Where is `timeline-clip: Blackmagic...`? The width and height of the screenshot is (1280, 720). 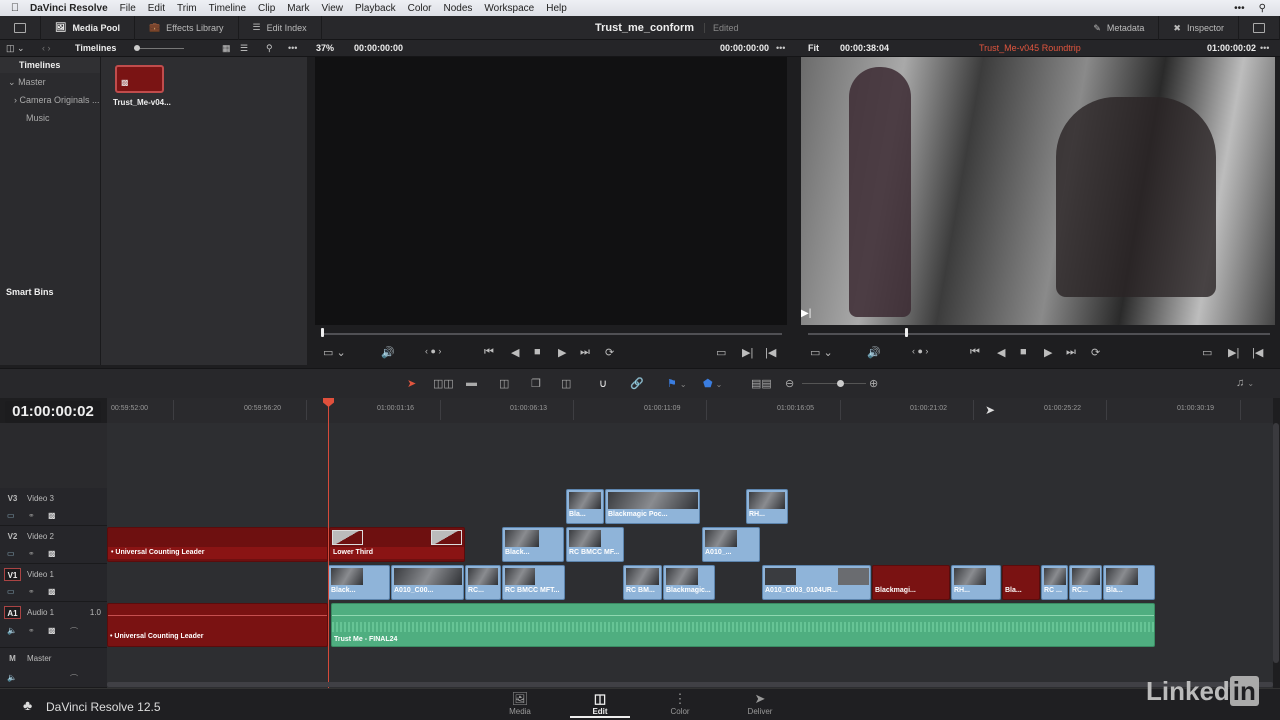 timeline-clip: Blackmagic... is located at coordinates (689, 582).